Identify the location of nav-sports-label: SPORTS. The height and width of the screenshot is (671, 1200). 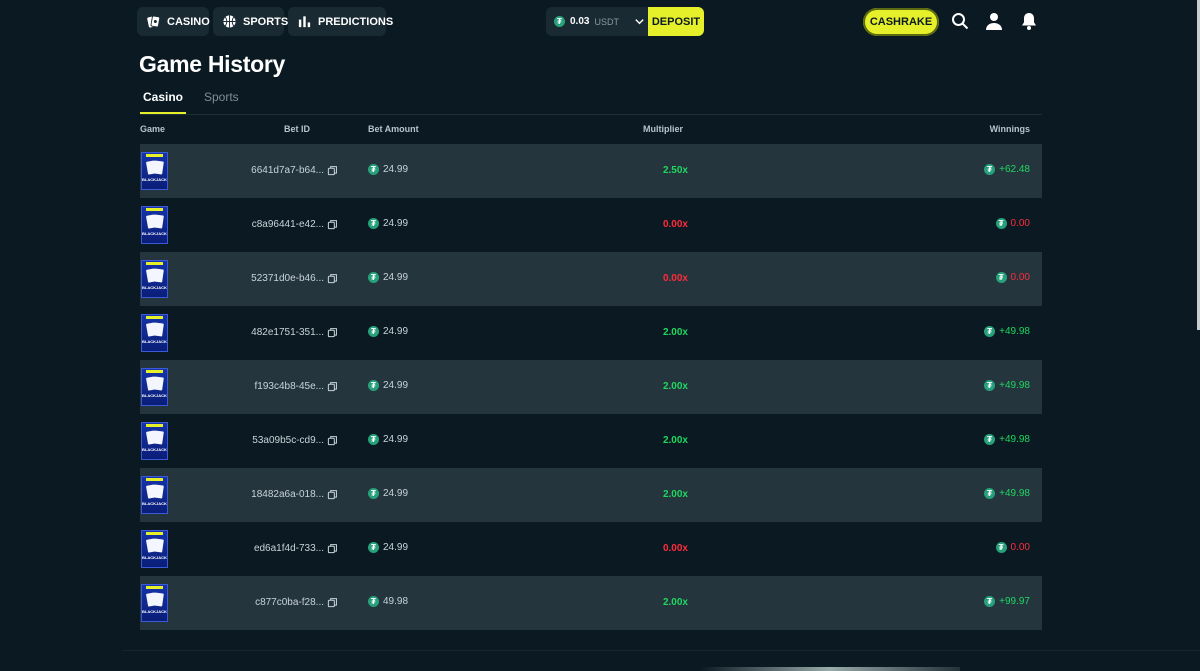
(266, 21).